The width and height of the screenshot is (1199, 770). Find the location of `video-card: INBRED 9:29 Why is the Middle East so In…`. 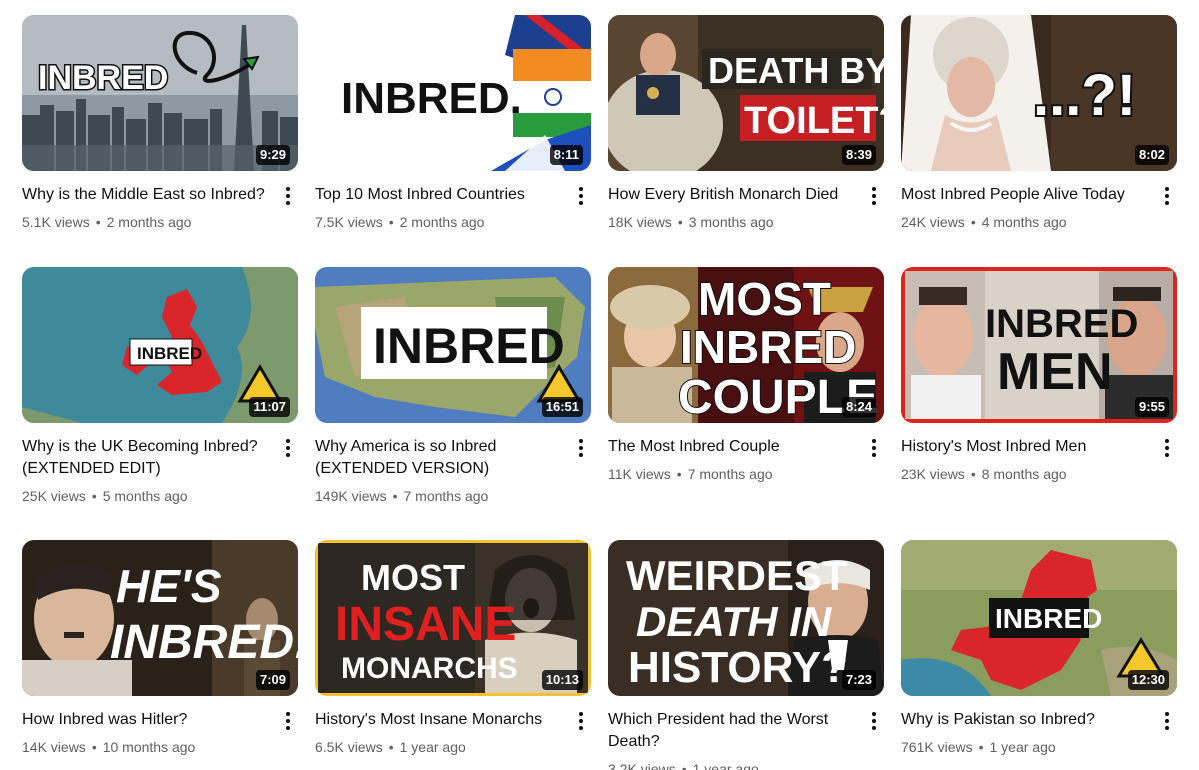

video-card: INBRED 9:29 Why is the Middle East so In… is located at coordinates (160, 123).